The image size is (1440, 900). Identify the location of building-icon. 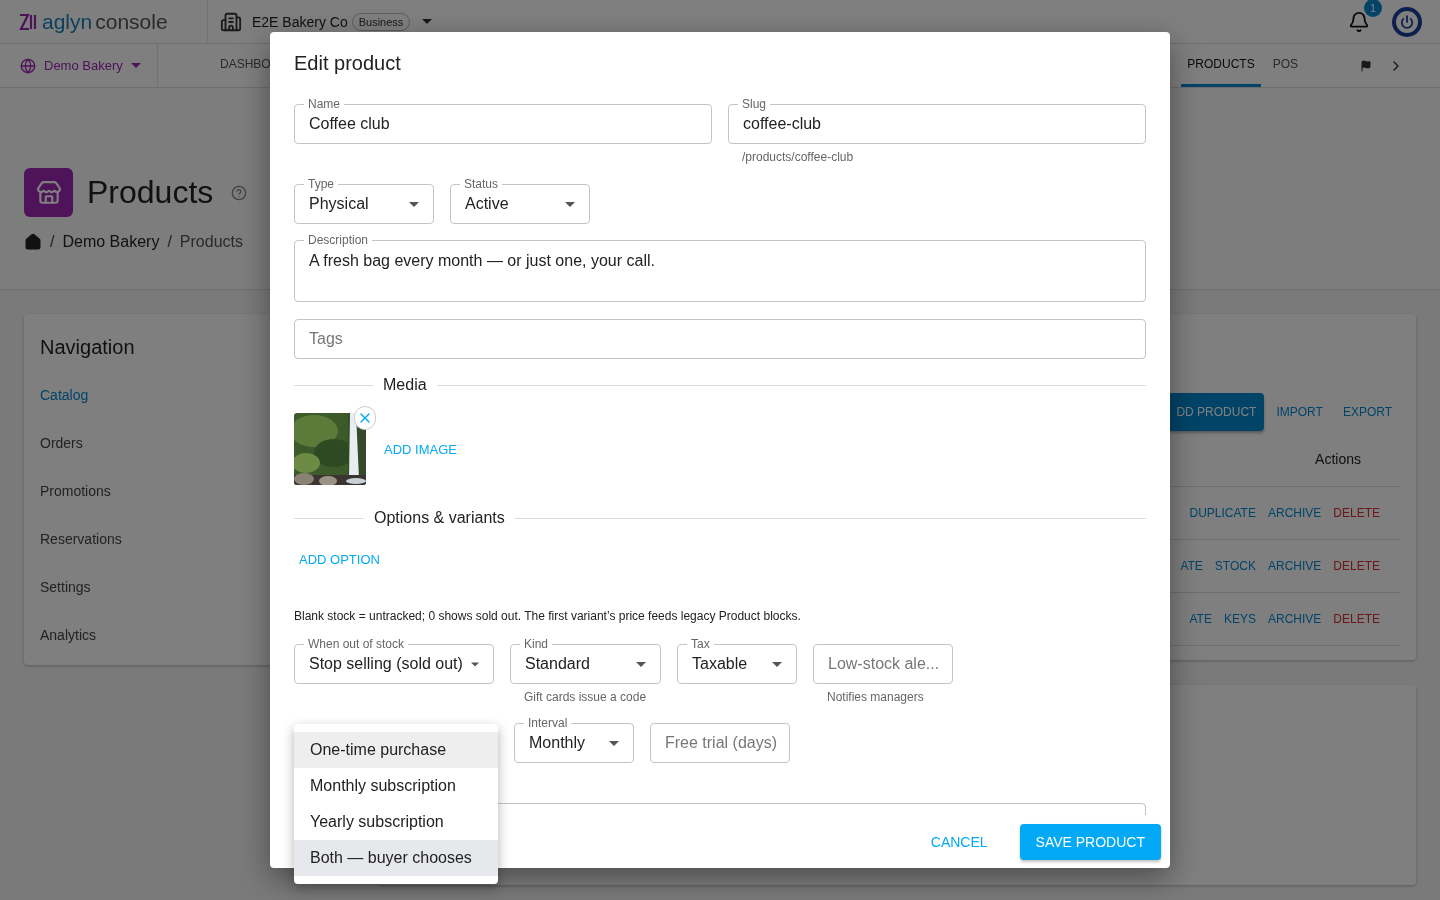
(231, 21).